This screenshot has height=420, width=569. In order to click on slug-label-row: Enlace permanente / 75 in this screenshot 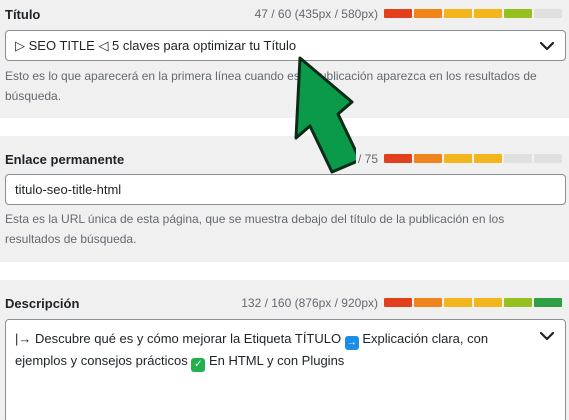, I will do `click(284, 159)`.